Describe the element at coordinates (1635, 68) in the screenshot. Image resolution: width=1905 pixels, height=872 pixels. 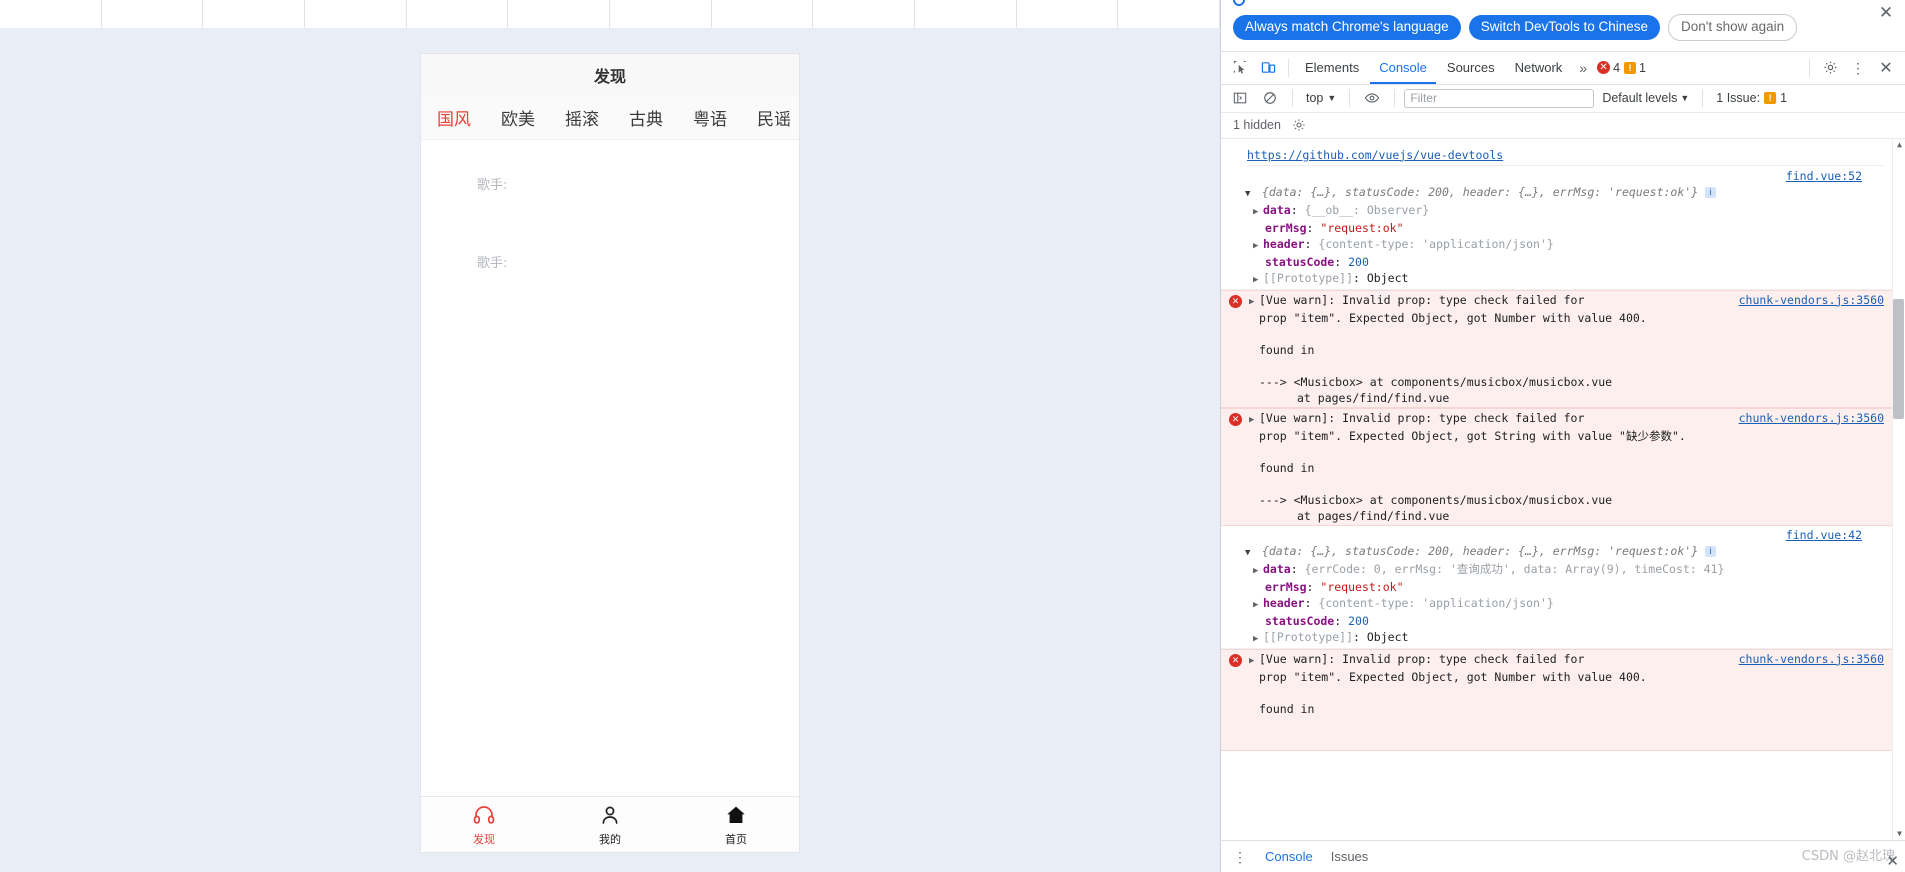
I see `warning-badge: ! 1` at that location.